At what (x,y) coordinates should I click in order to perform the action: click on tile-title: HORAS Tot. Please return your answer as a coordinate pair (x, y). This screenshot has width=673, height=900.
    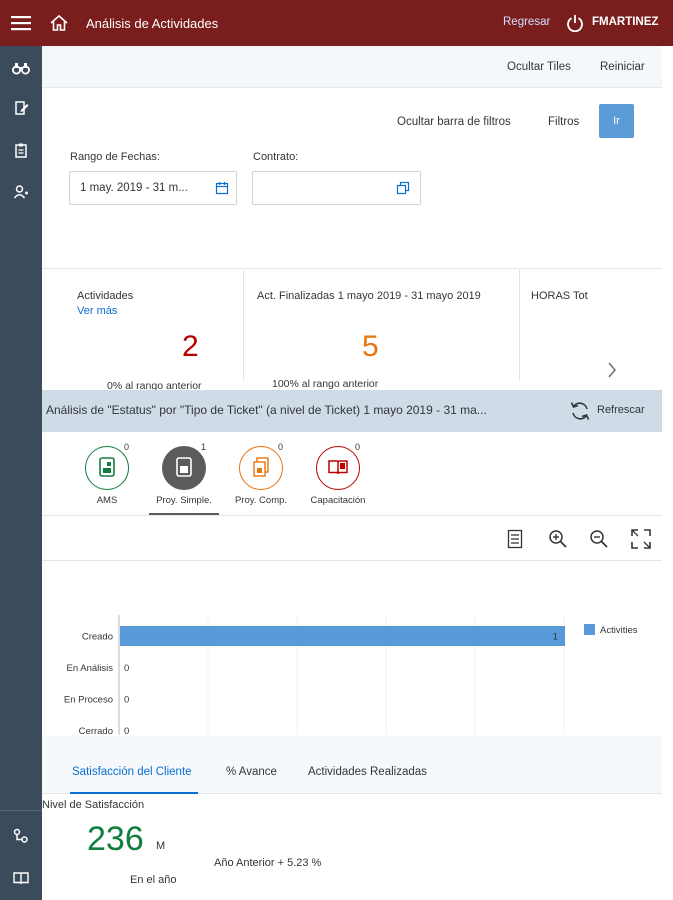
    Looking at the image, I should click on (559, 296).